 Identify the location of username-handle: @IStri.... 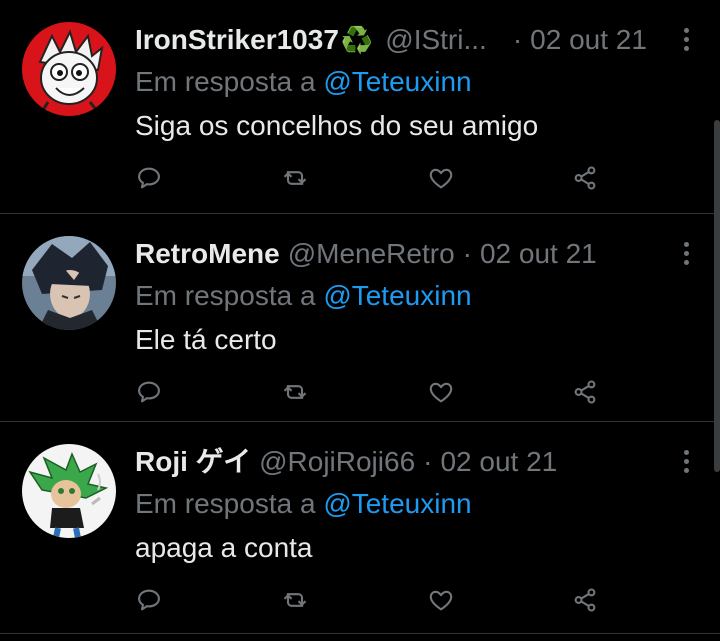
(436, 40).